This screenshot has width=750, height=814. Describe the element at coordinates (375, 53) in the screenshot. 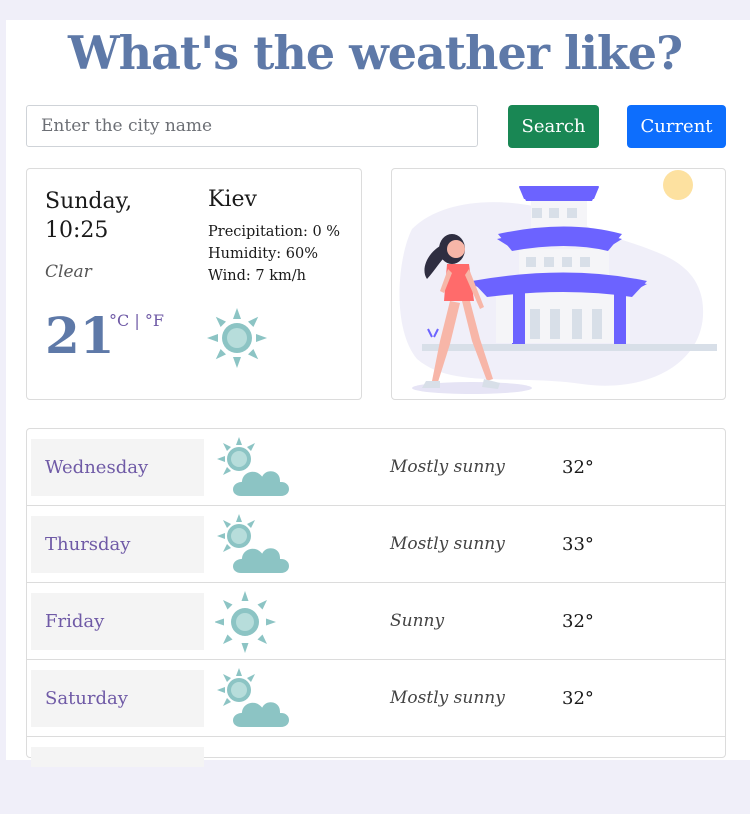

I see `page-title: What's the weather like?` at that location.